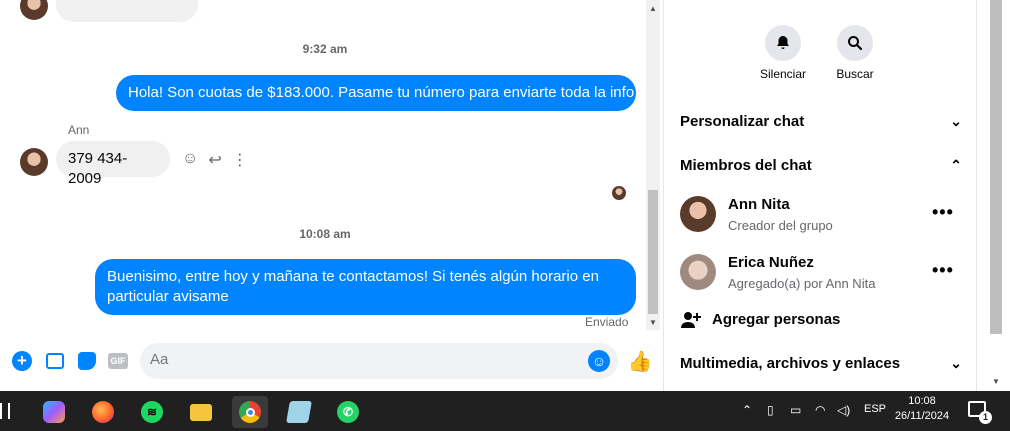 This screenshot has width=1010, height=431. Describe the element at coordinates (98, 168) in the screenshot. I see `message-text: 379 434-2009` at that location.